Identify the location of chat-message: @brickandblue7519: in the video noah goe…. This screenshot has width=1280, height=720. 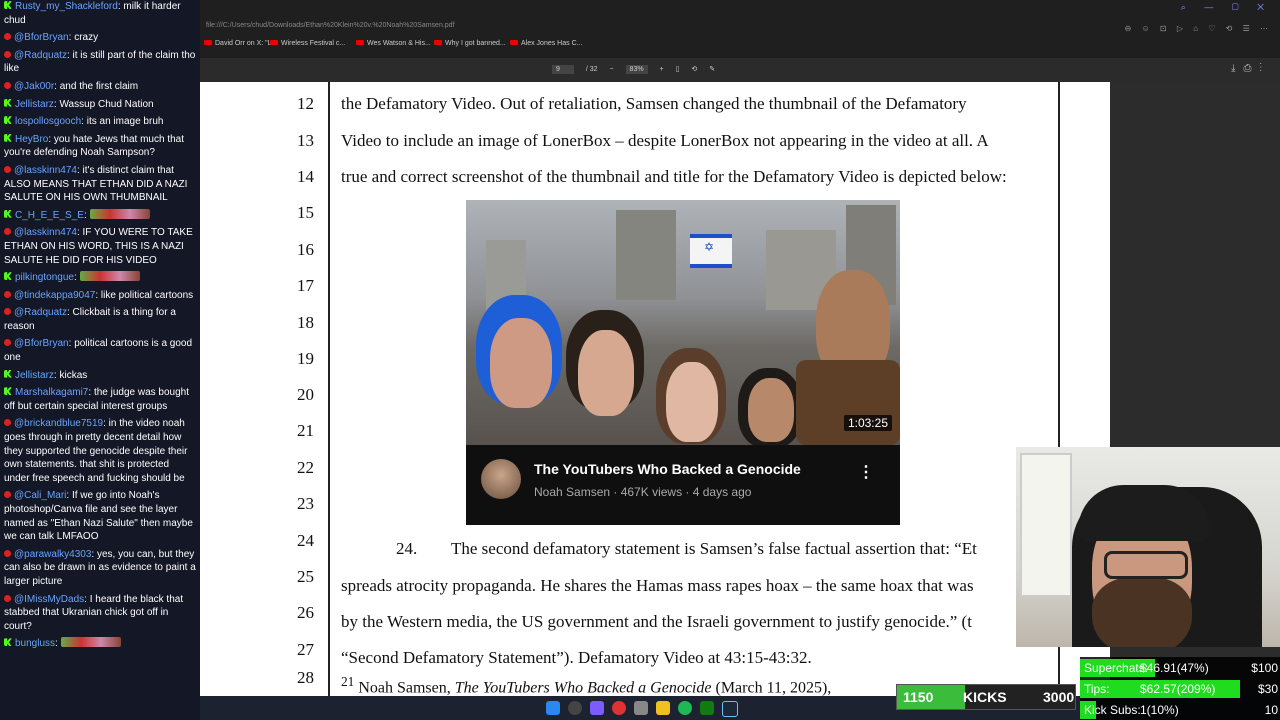
(96, 451).